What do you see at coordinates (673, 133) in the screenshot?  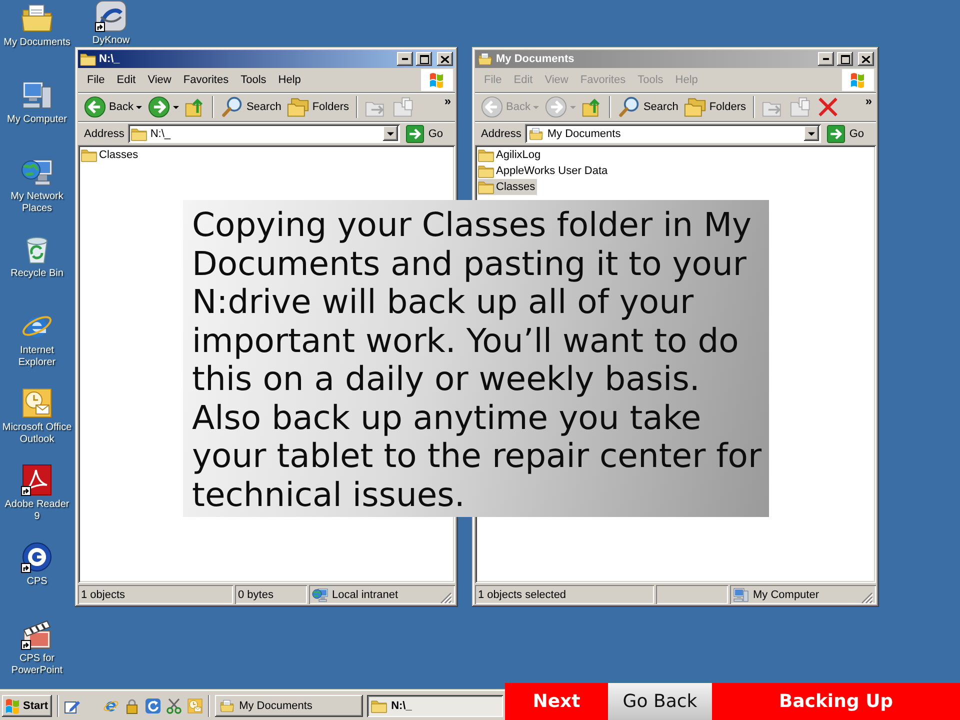 I see `address-field: My Documents` at bounding box center [673, 133].